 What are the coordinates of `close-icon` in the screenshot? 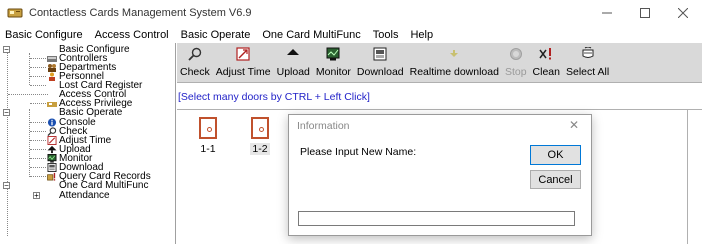 It's located at (683, 13).